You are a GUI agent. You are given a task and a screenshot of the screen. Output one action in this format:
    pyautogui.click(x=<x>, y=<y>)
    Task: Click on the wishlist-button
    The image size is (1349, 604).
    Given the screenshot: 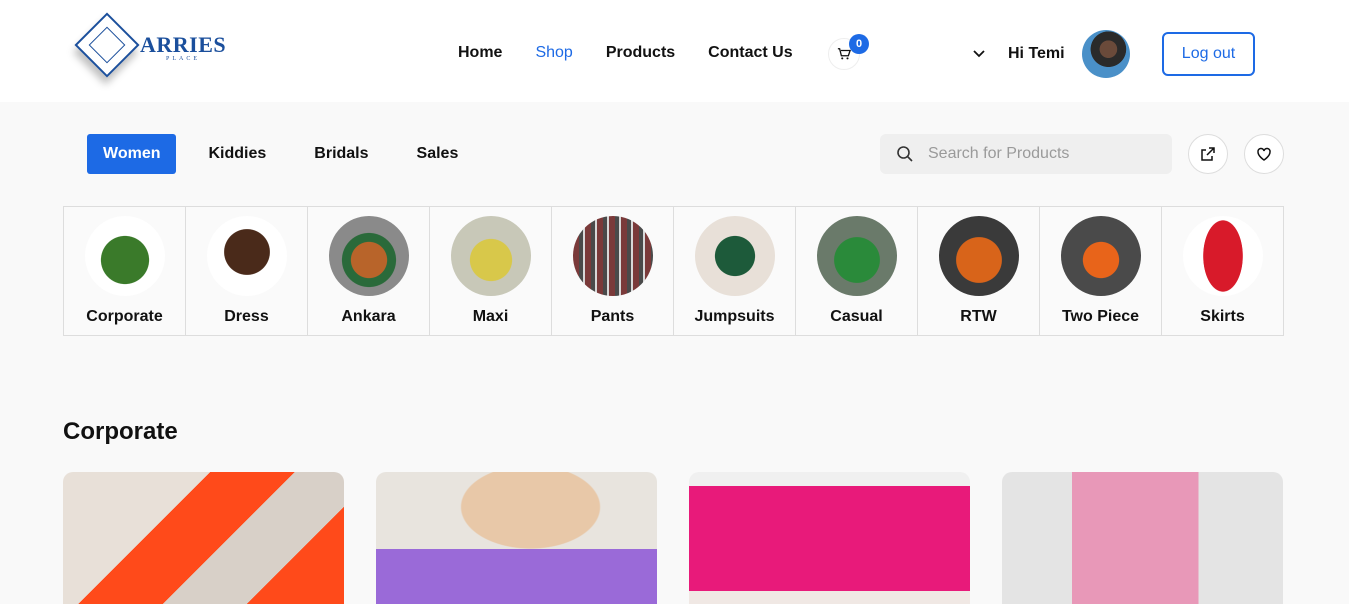 What is the action you would take?
    pyautogui.click(x=1264, y=154)
    